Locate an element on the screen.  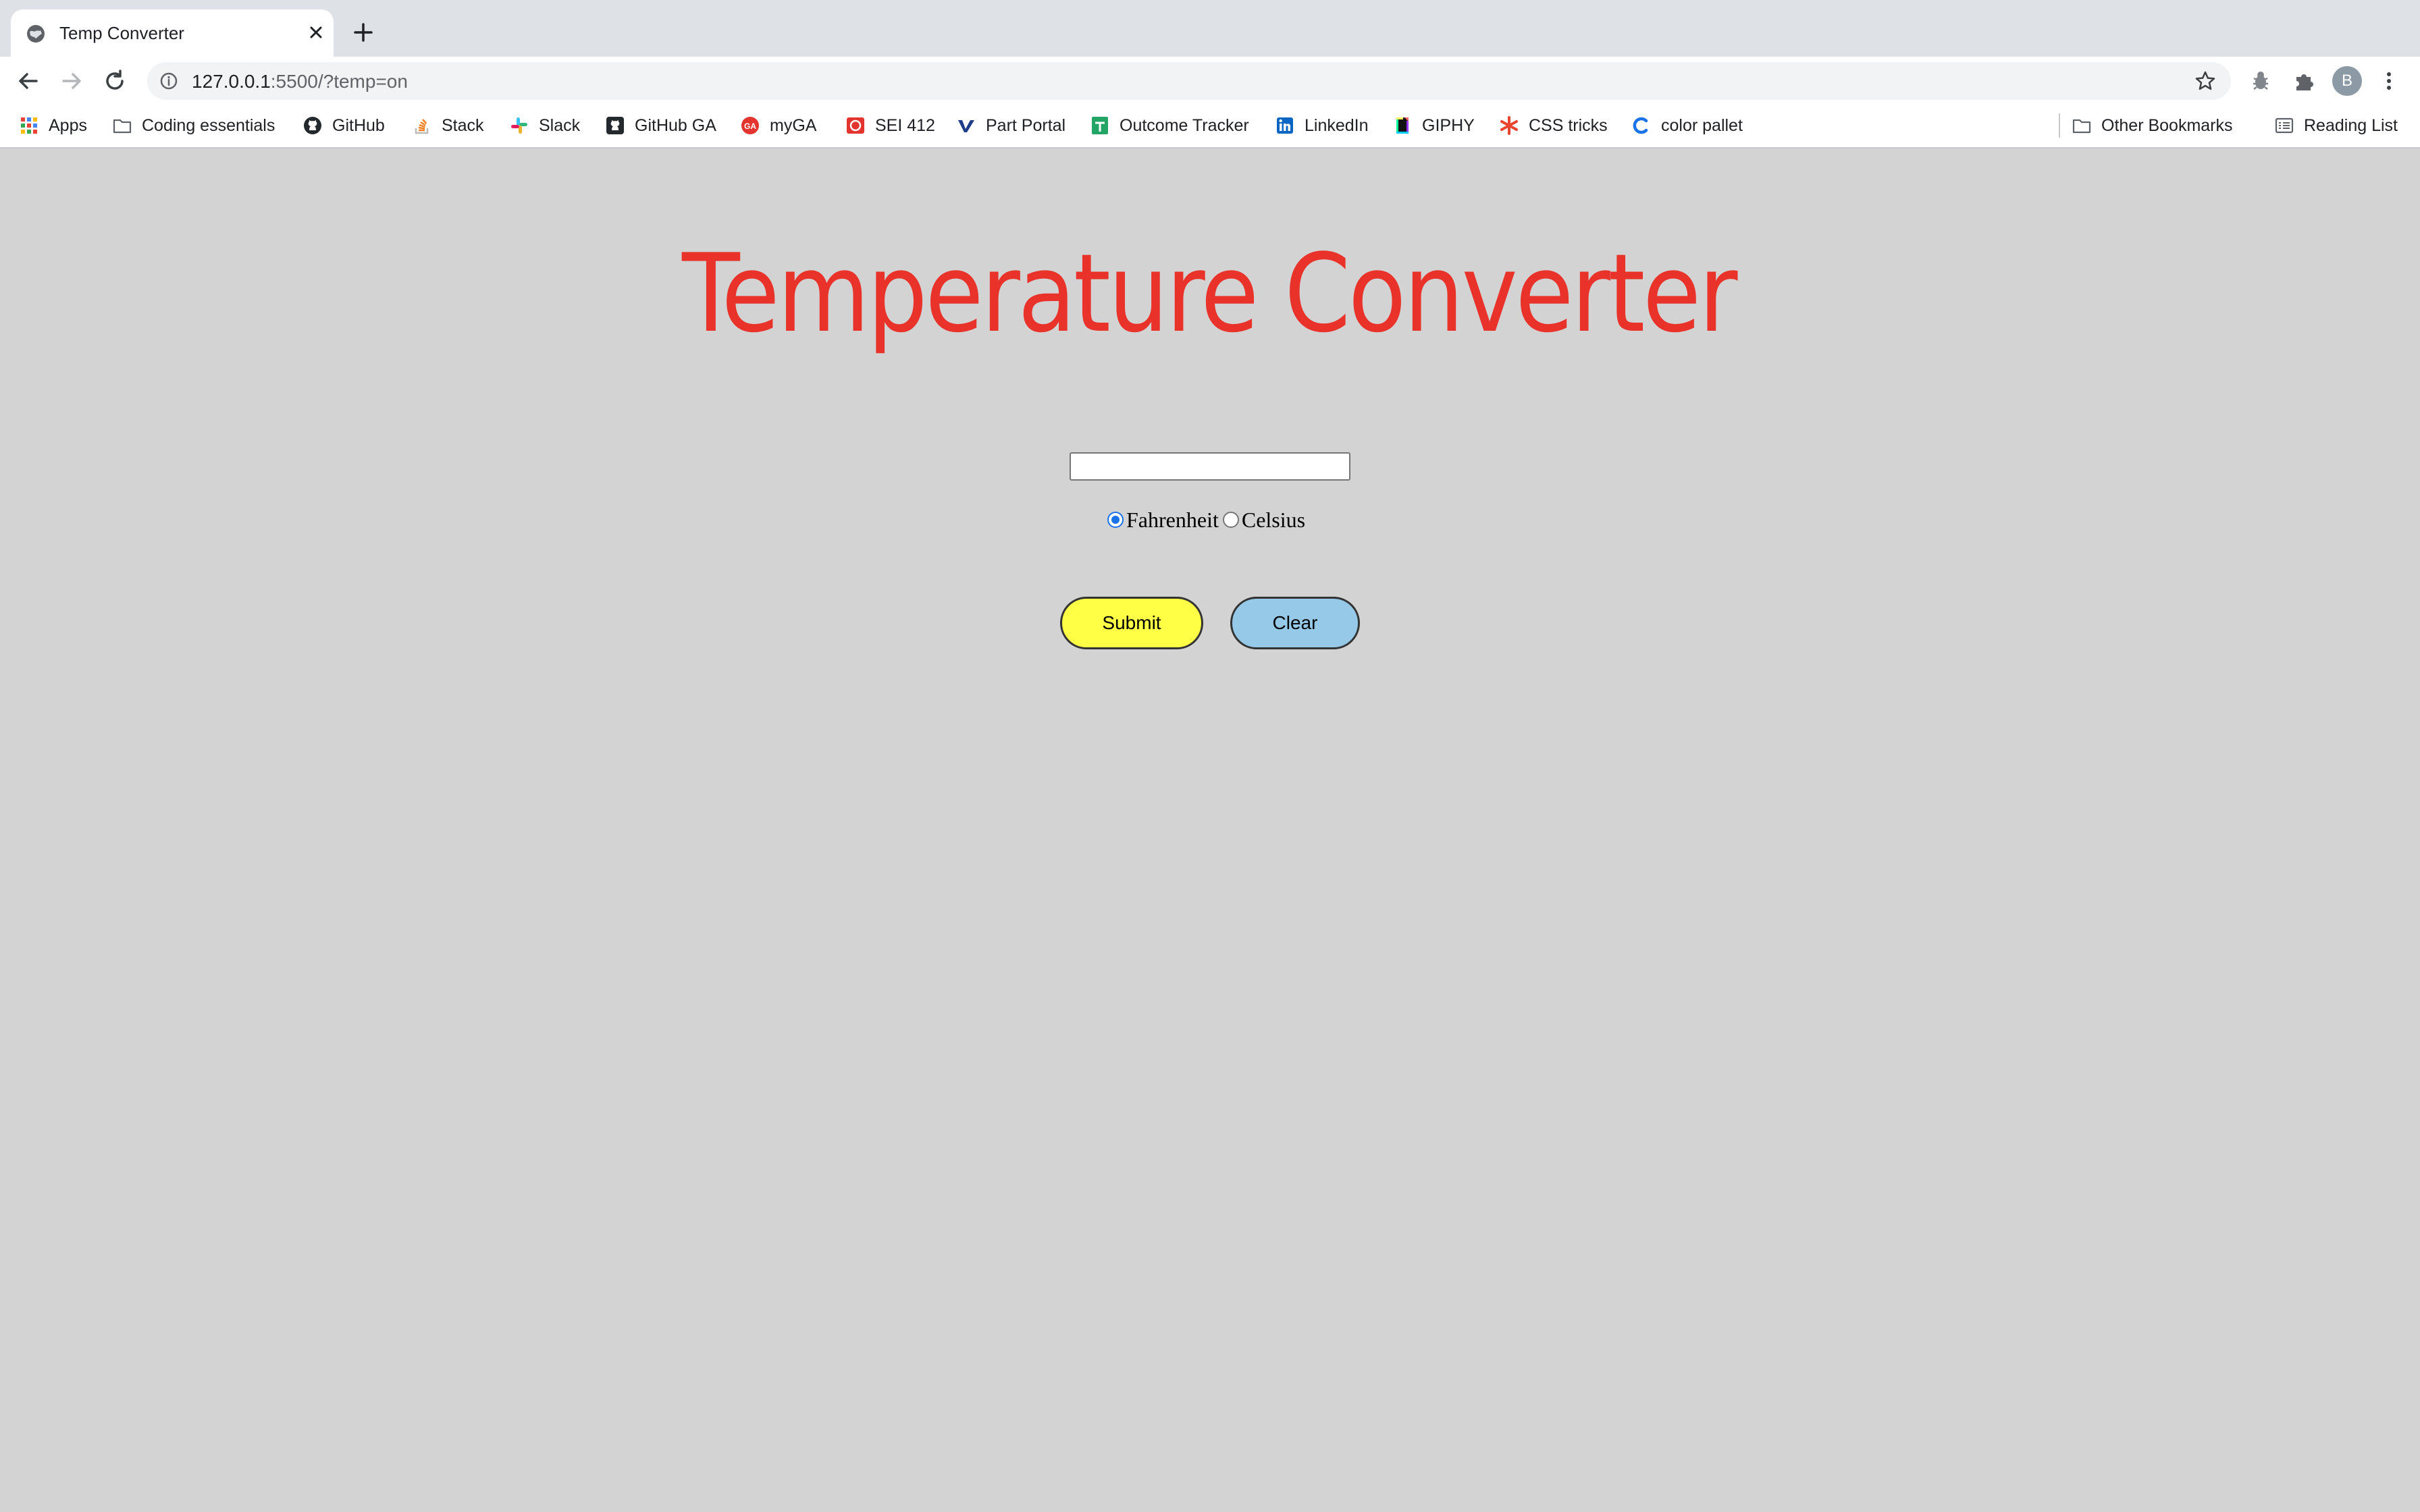
bookmark-stack: Stack is located at coordinates (448, 125).